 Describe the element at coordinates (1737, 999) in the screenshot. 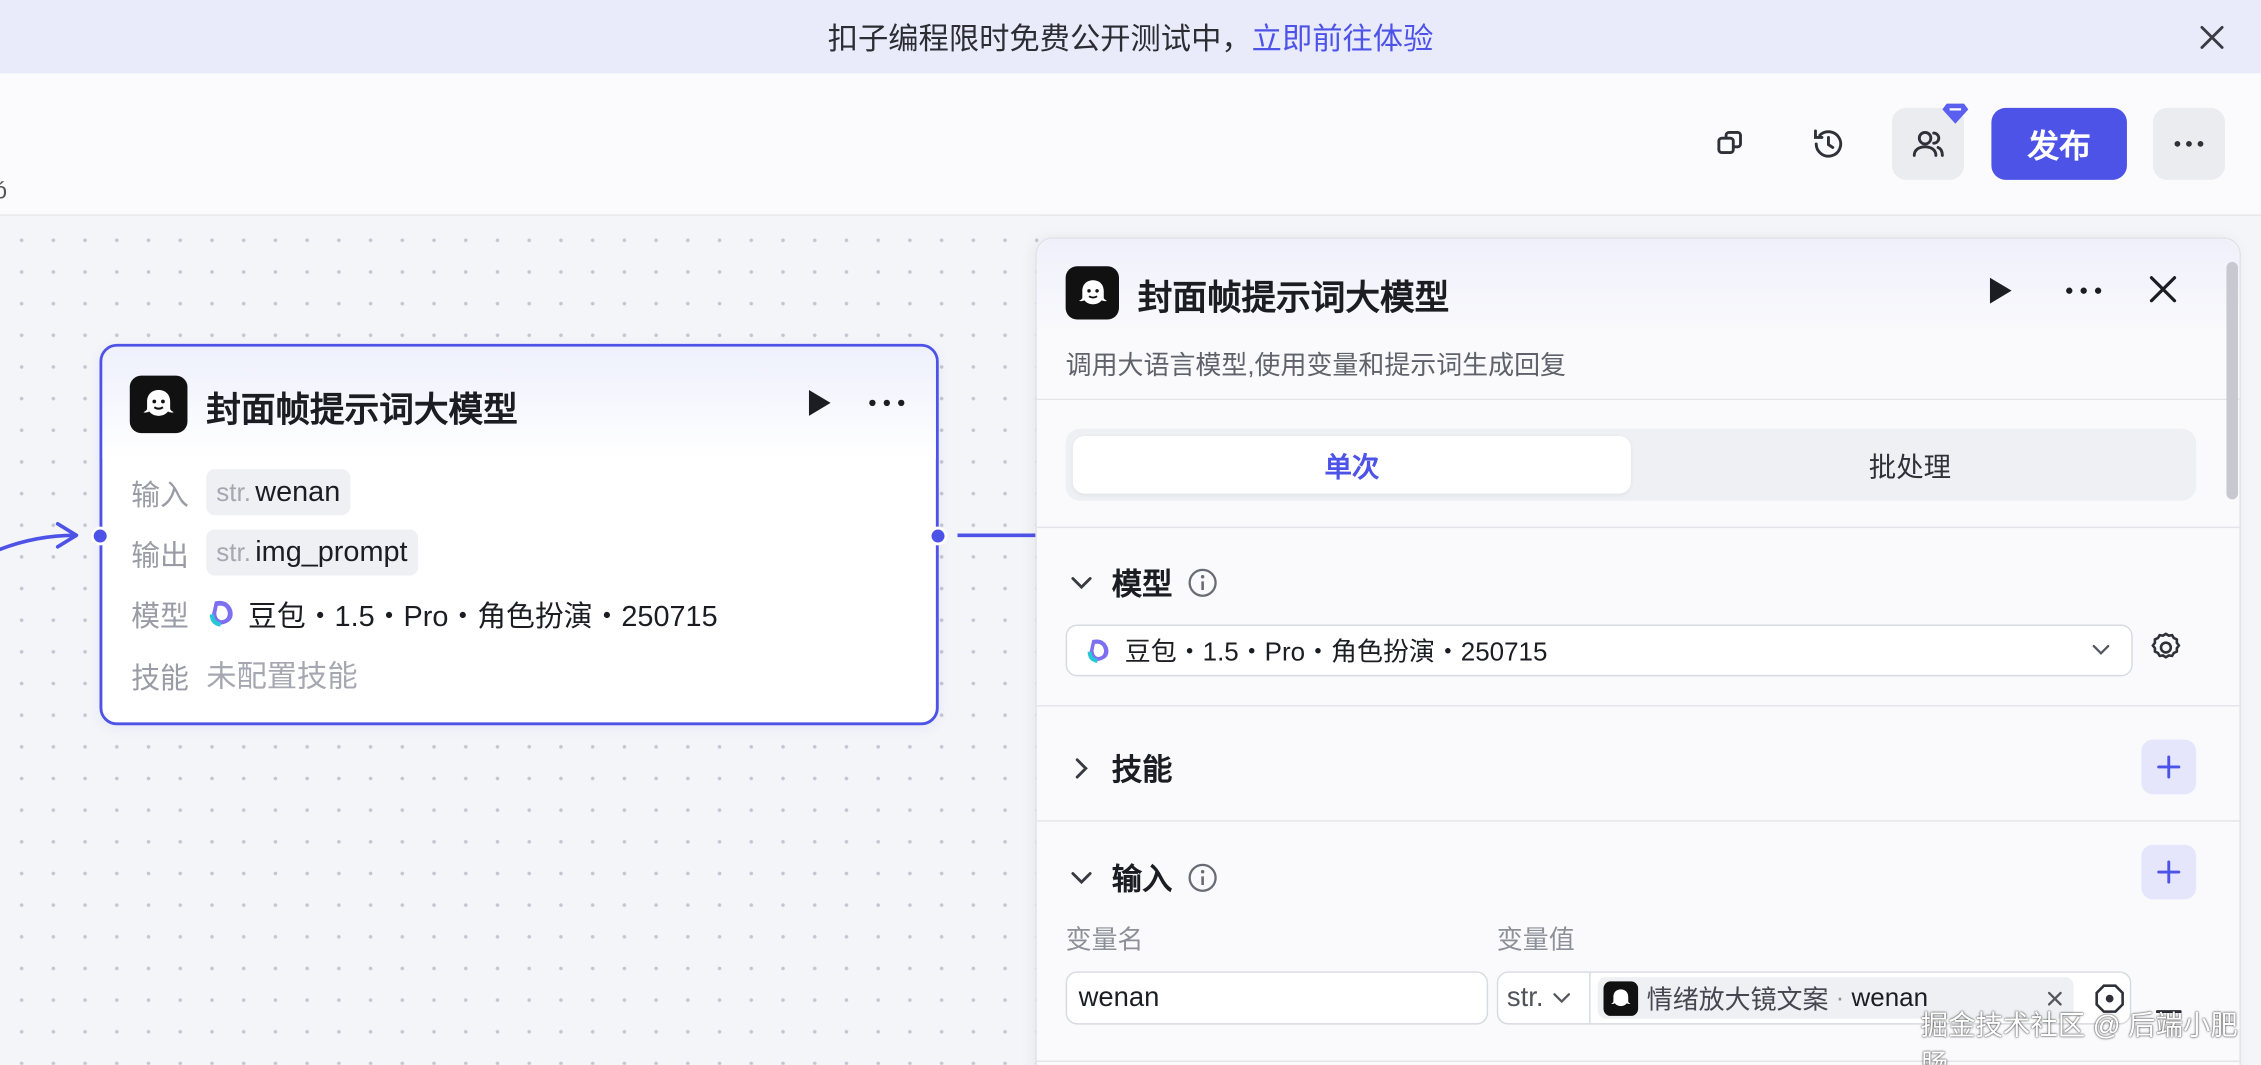

I see `ref-source: 情绪放大镜文案` at that location.